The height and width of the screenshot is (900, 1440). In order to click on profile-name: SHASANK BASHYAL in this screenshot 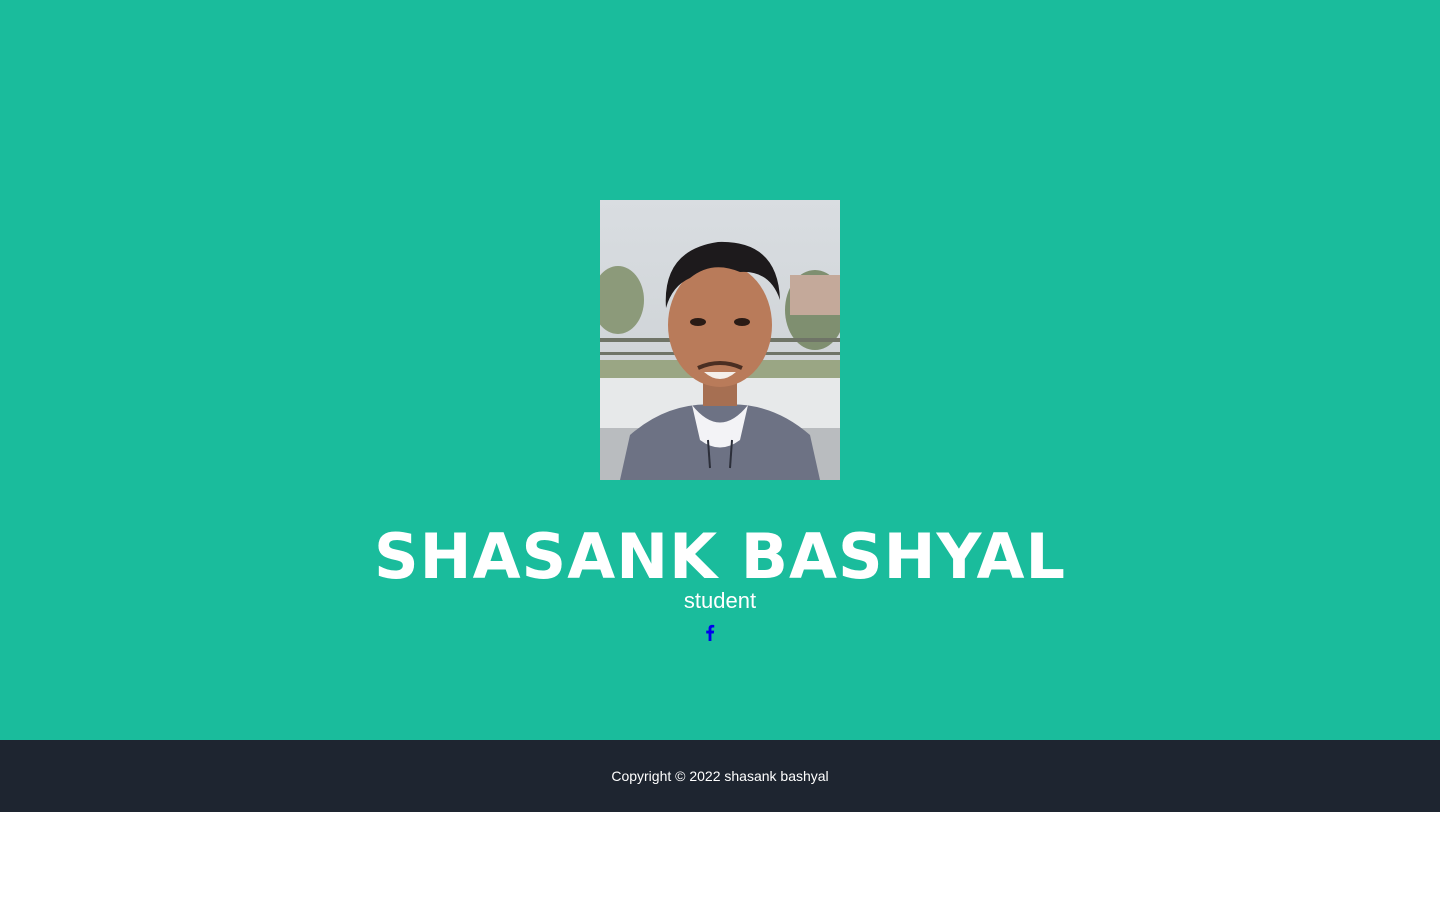, I will do `click(720, 556)`.